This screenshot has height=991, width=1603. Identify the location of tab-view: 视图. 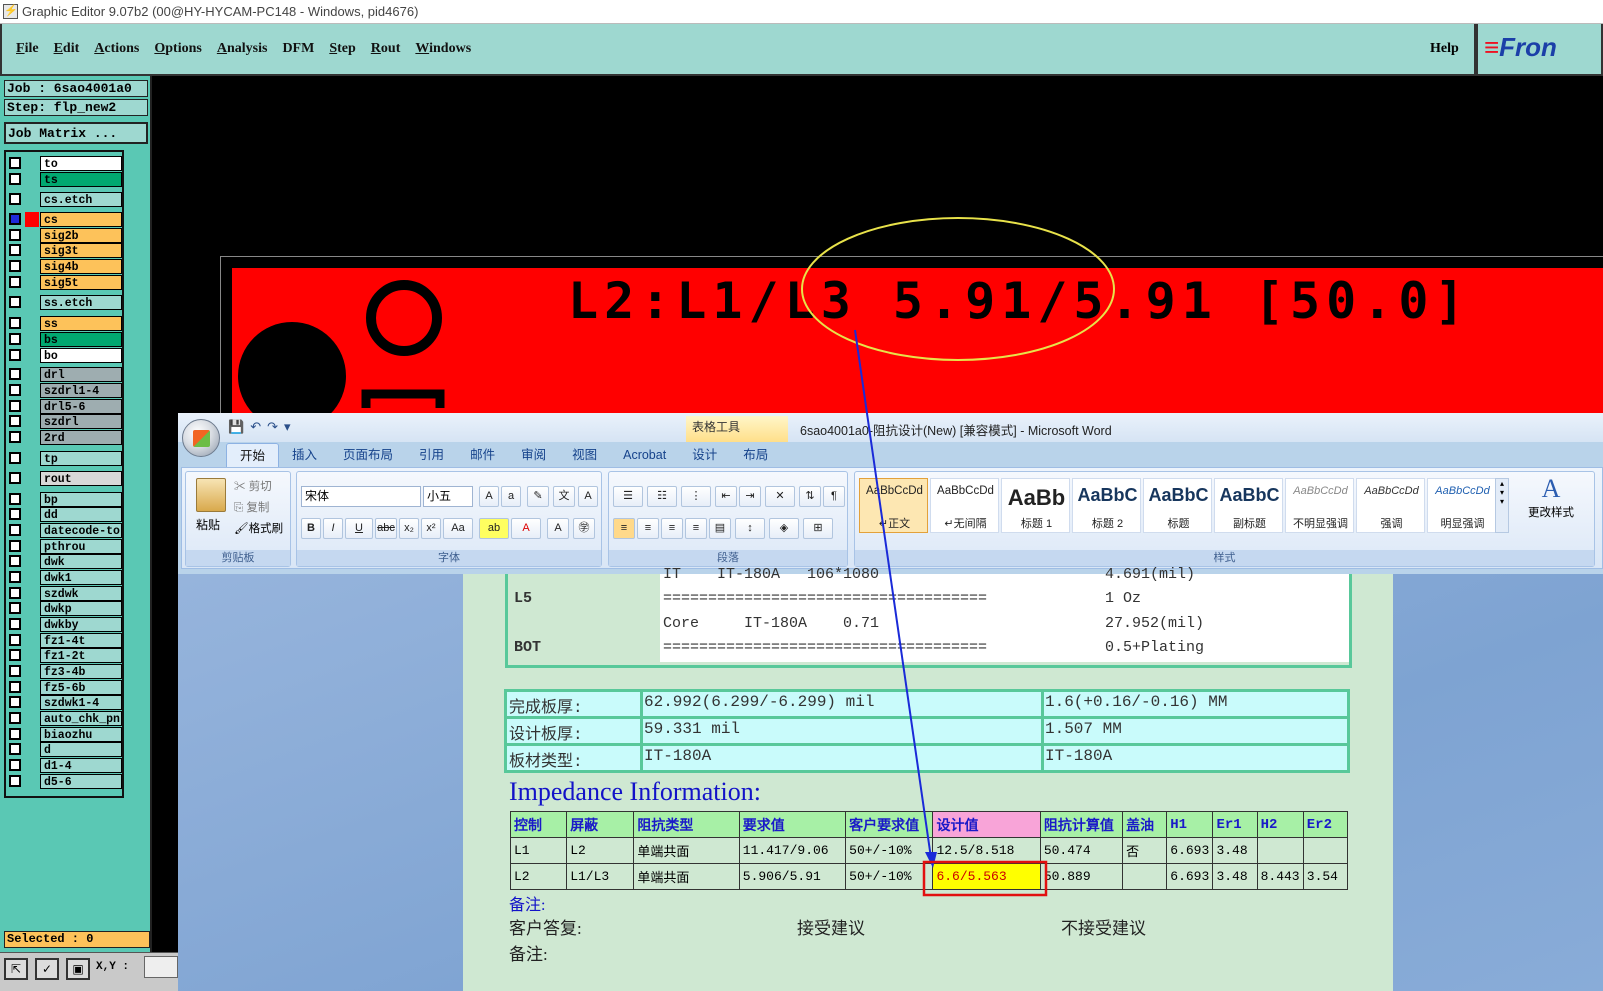
(584, 455).